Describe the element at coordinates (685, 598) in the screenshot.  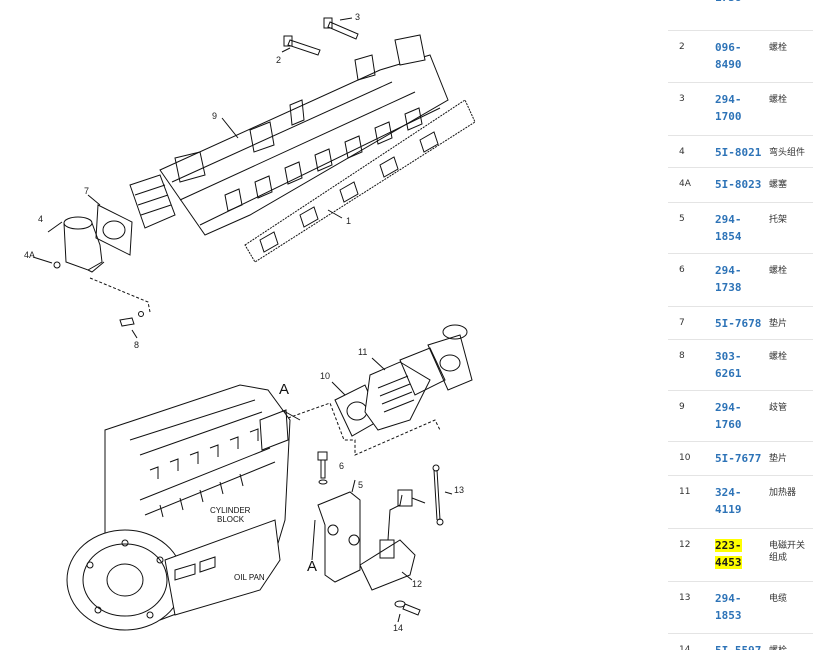
I see `part-item-number: 13` at that location.